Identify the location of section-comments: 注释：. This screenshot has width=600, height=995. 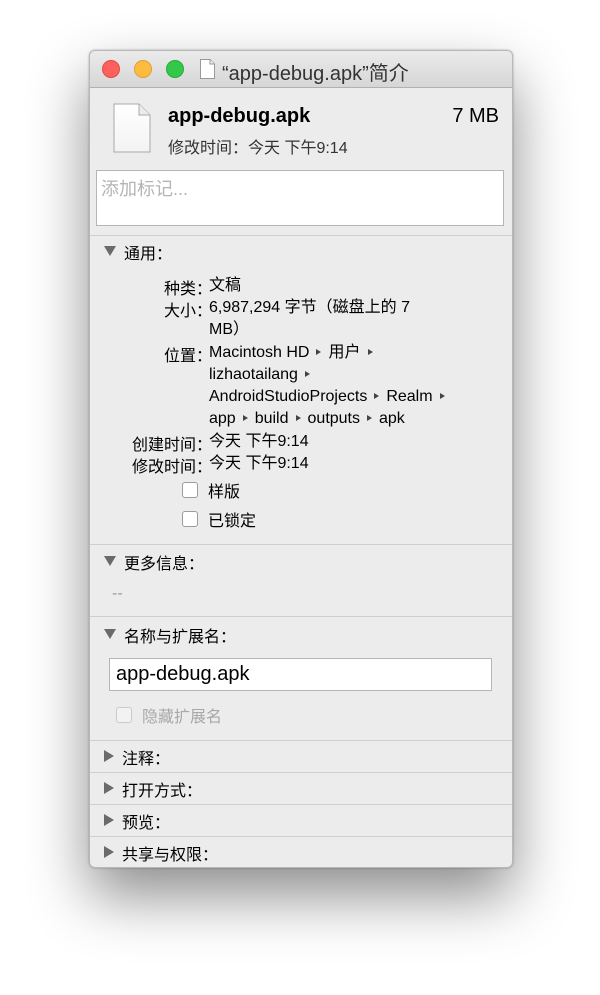
(137, 756).